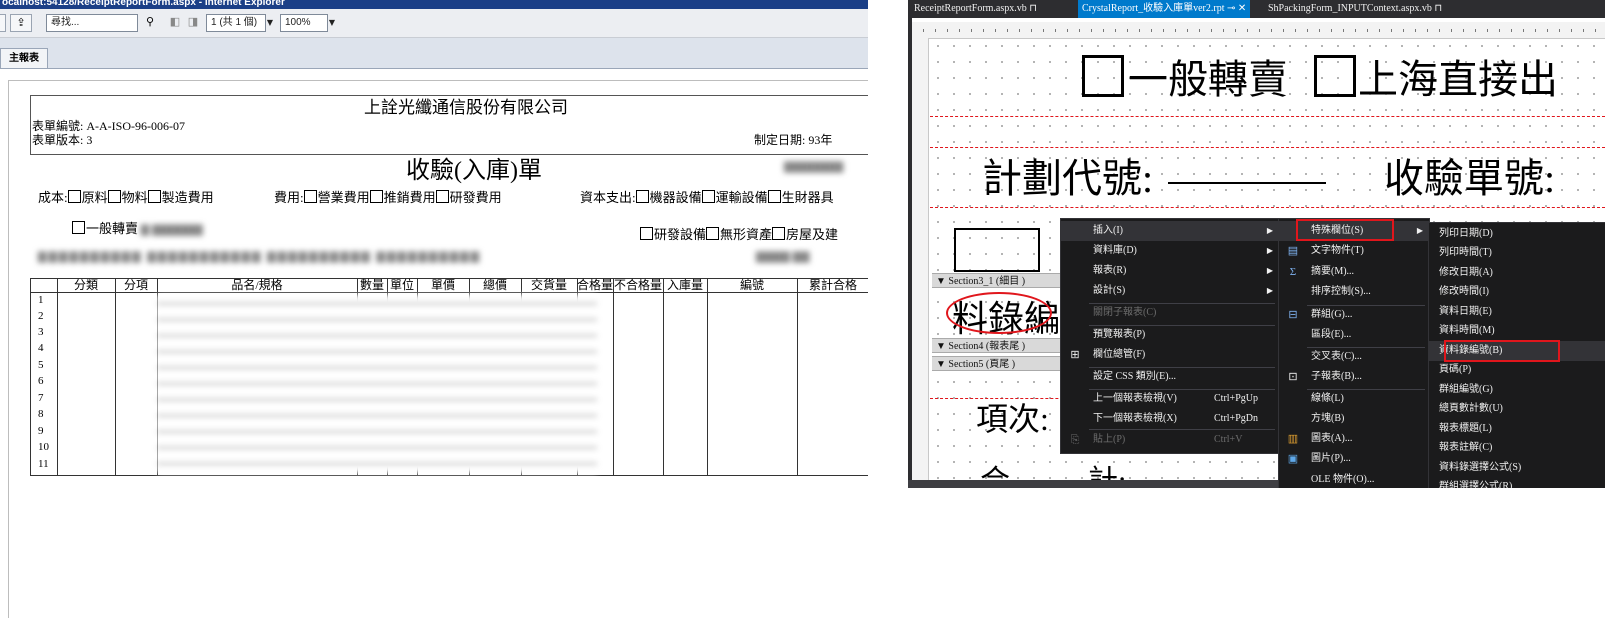  Describe the element at coordinates (53, 197) in the screenshot. I see `cost-label: 成本:` at that location.